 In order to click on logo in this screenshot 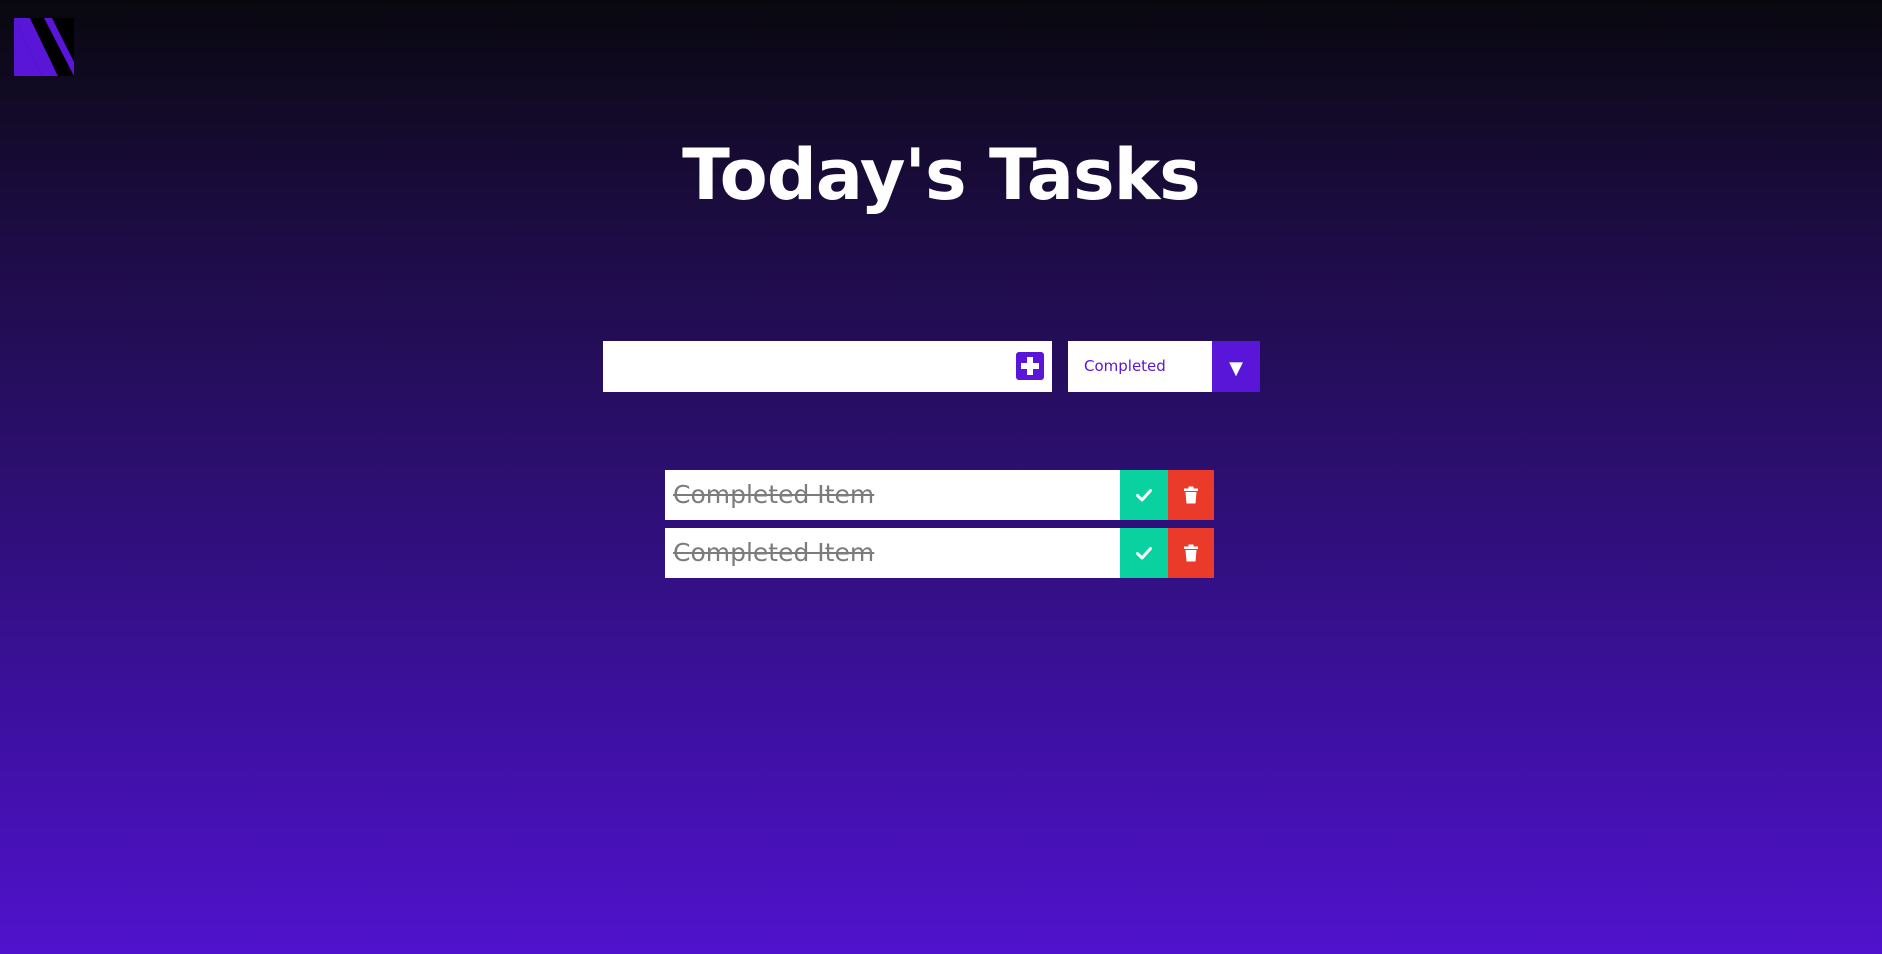, I will do `click(44, 47)`.